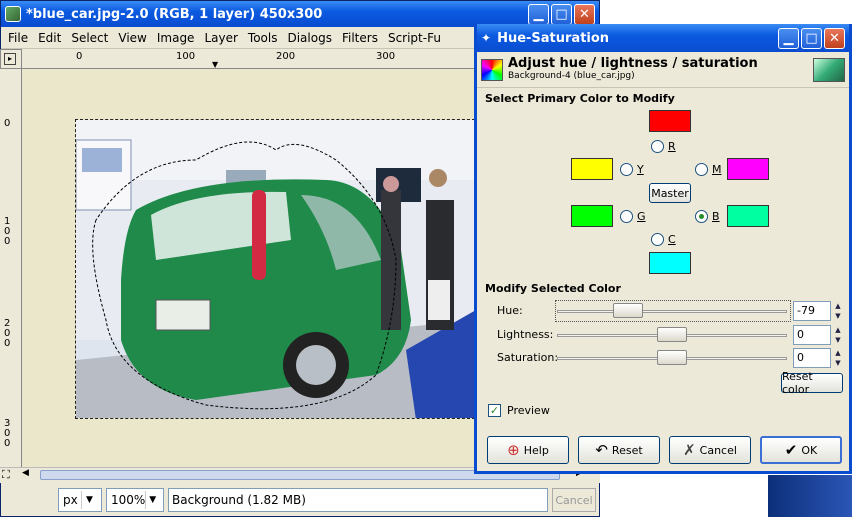  What do you see at coordinates (89, 38) in the screenshot?
I see `menu-select: Select` at bounding box center [89, 38].